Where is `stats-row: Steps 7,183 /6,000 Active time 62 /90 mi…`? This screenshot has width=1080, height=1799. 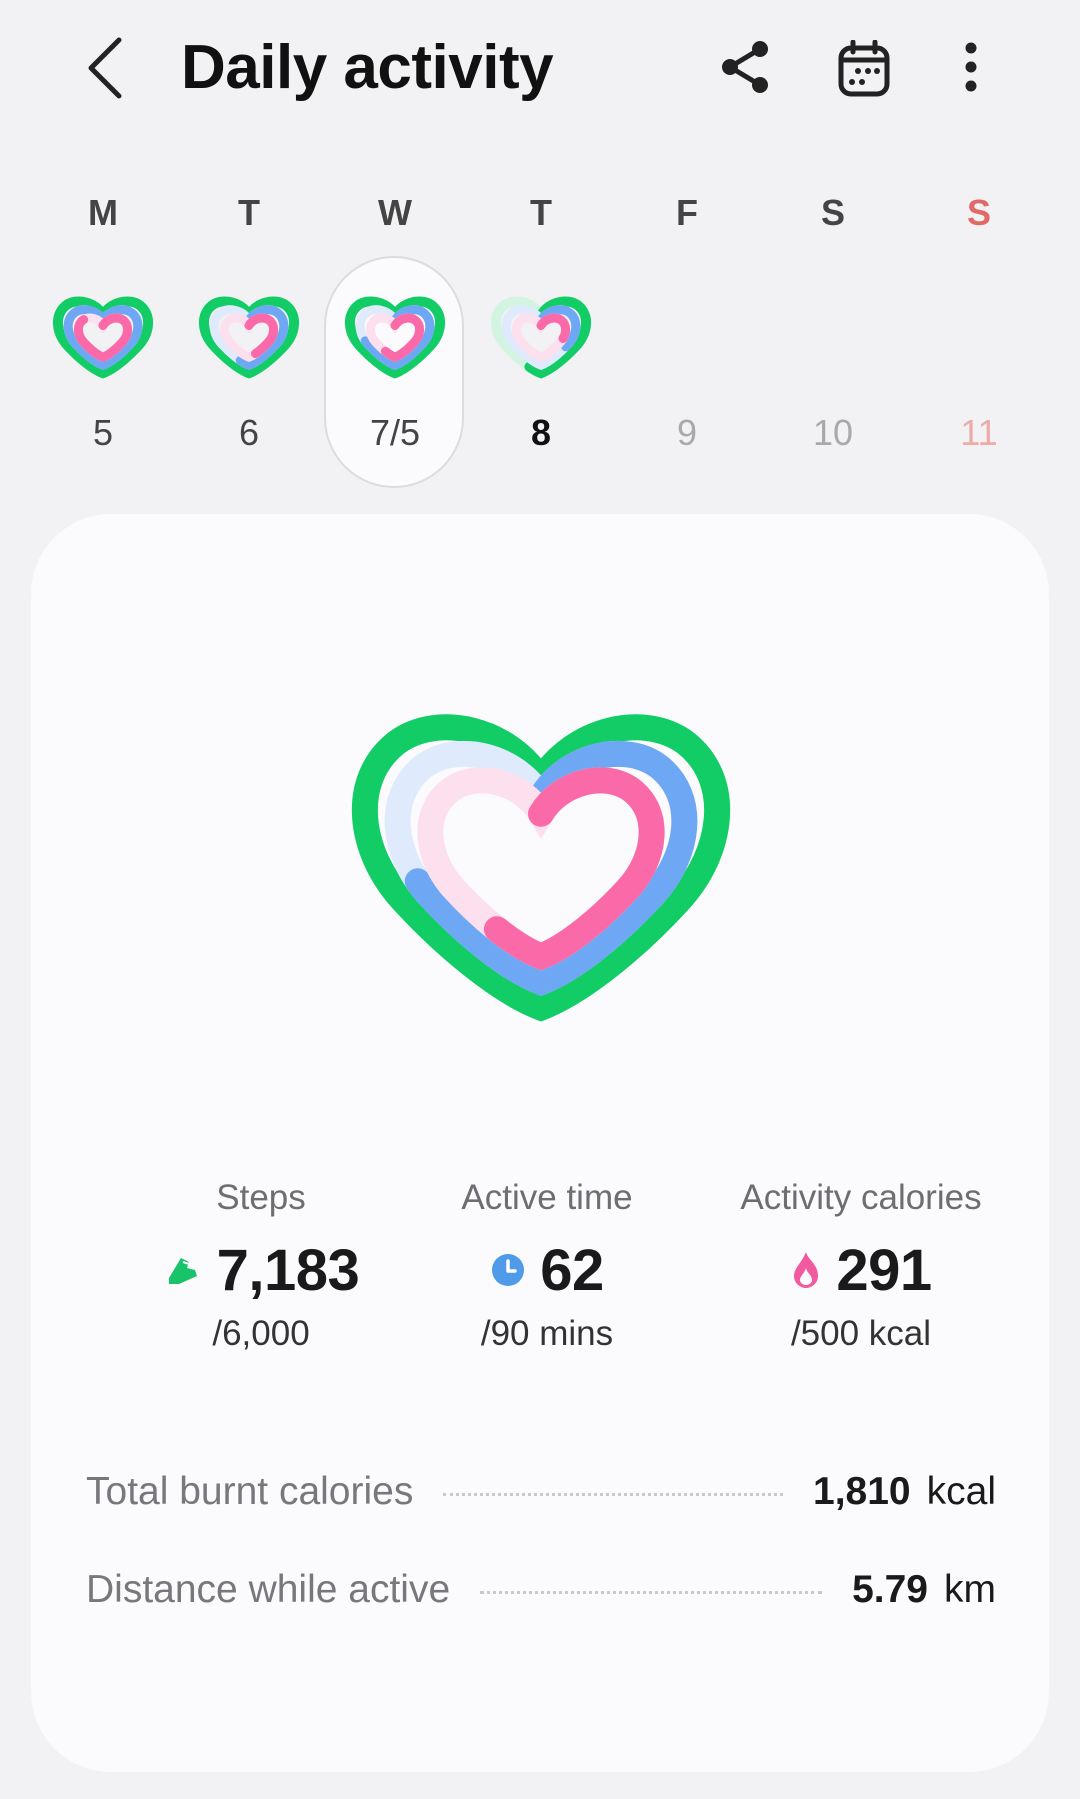 stats-row: Steps 7,183 /6,000 Active time 62 /90 mi… is located at coordinates (540, 1274).